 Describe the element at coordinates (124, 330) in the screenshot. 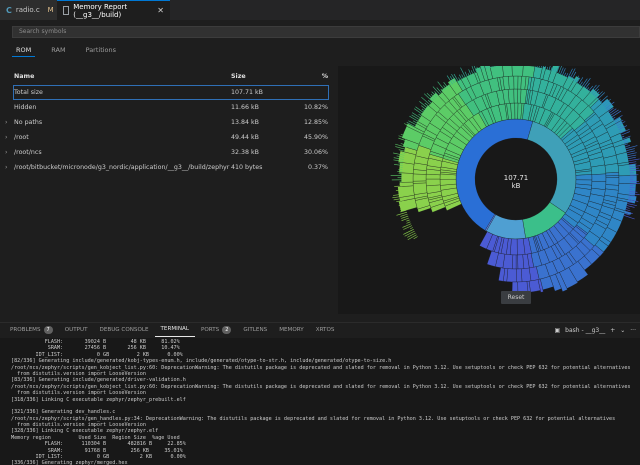

I see `tab-debug-console: DEBUG CONSOLE` at that location.